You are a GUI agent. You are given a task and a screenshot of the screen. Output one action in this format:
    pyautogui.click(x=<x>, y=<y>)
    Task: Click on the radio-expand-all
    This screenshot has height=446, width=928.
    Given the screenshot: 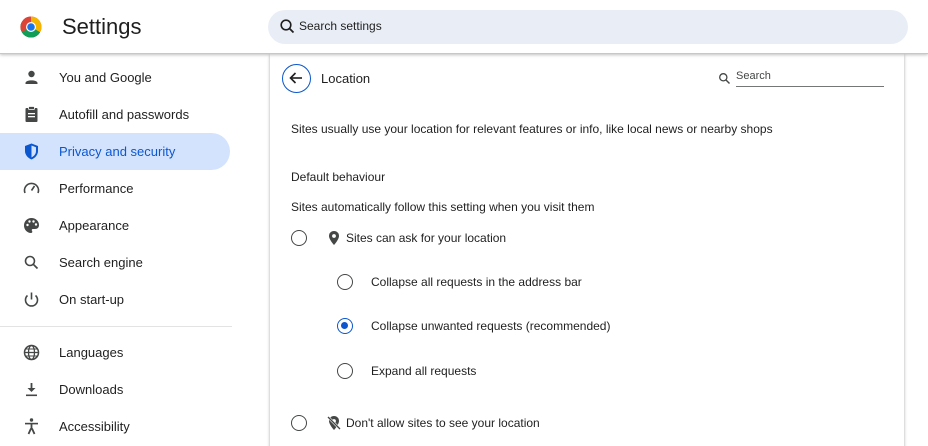 What is the action you would take?
    pyautogui.click(x=345, y=371)
    